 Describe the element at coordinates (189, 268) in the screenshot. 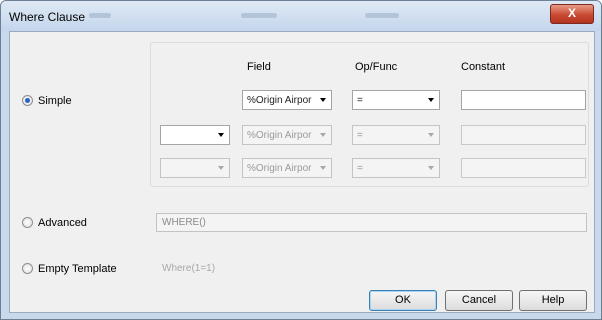

I see `empty-template-text: Where(1=1)` at that location.